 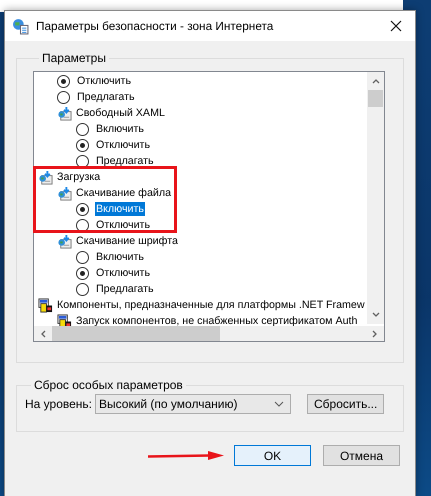 What do you see at coordinates (375, 334) in the screenshot?
I see `scroll-right-icon` at bounding box center [375, 334].